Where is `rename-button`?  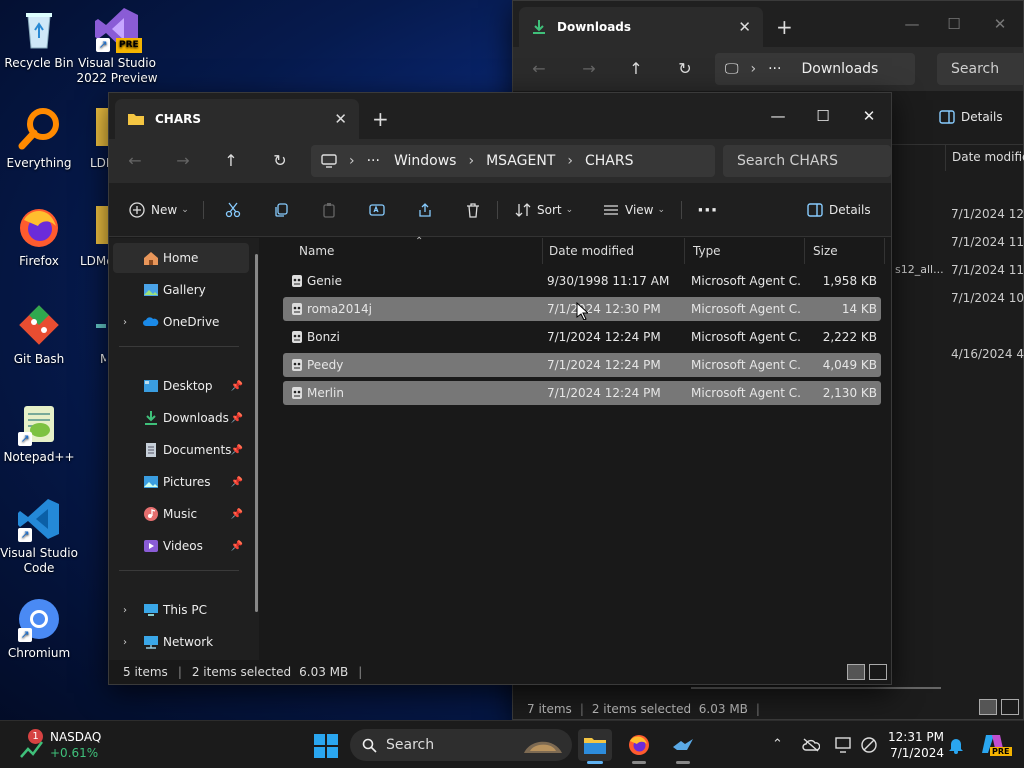 rename-button is located at coordinates (380, 210).